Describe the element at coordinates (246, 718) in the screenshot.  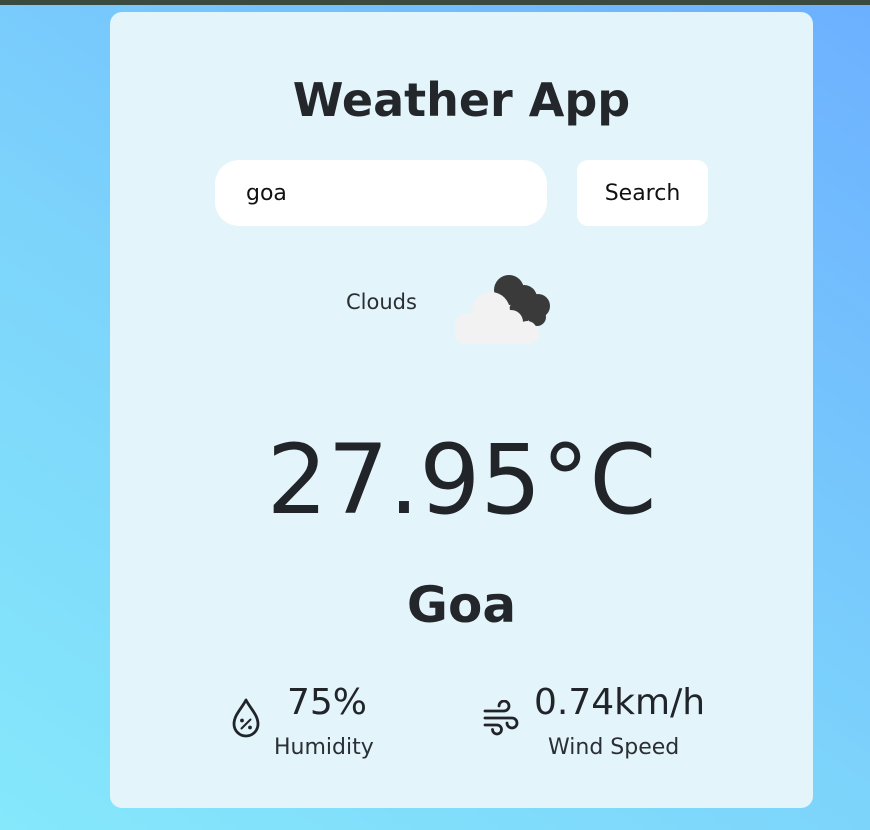
I see `humidity-drop-icon` at that location.